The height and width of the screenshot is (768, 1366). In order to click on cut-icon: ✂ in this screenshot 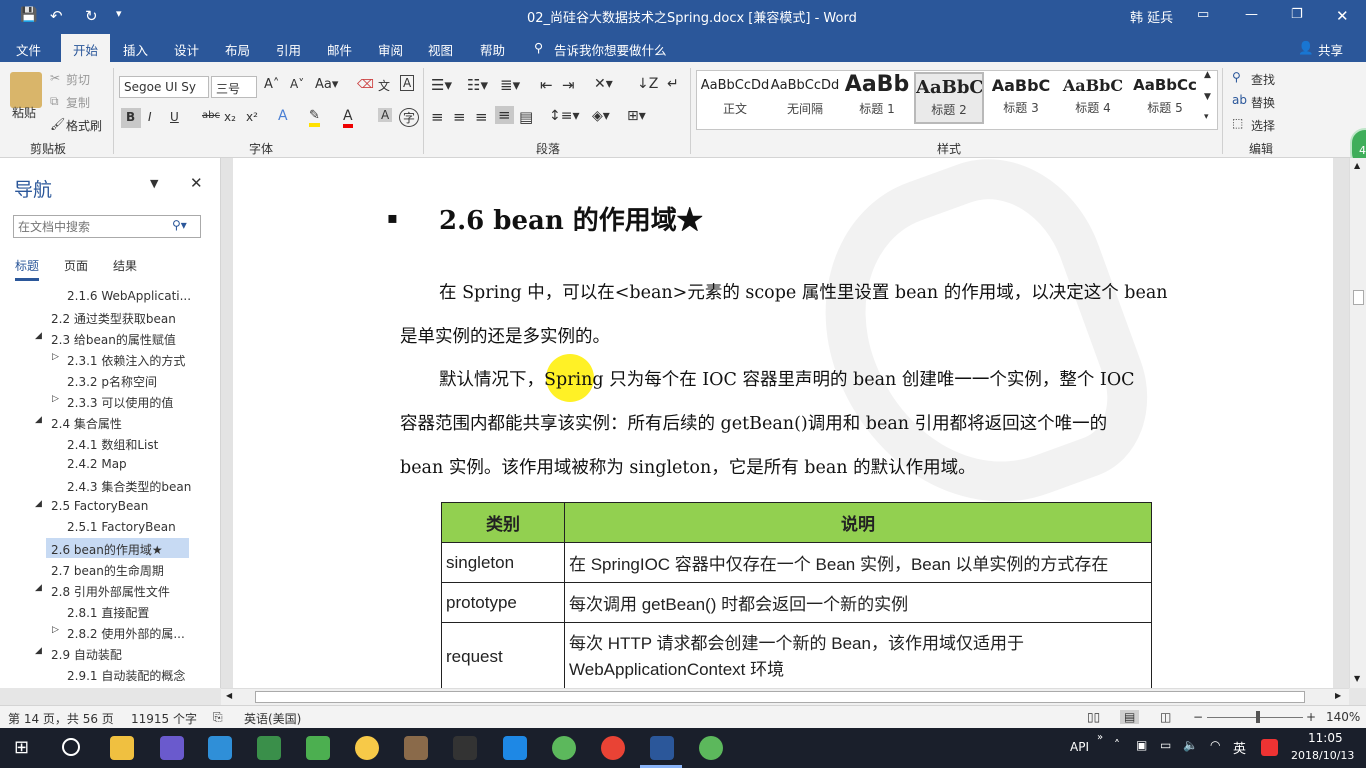, I will do `click(55, 78)`.